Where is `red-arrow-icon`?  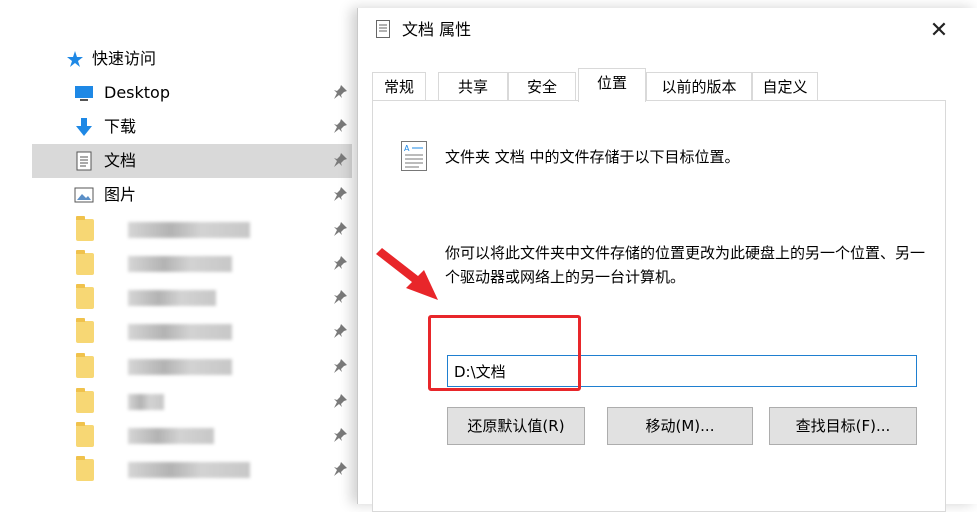 red-arrow-icon is located at coordinates (407, 274).